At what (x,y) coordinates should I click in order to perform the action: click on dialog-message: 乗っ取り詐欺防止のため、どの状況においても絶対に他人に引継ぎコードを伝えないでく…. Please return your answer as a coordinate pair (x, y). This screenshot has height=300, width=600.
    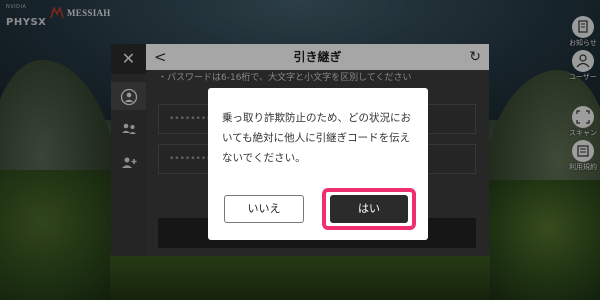
    Looking at the image, I should click on (316, 138).